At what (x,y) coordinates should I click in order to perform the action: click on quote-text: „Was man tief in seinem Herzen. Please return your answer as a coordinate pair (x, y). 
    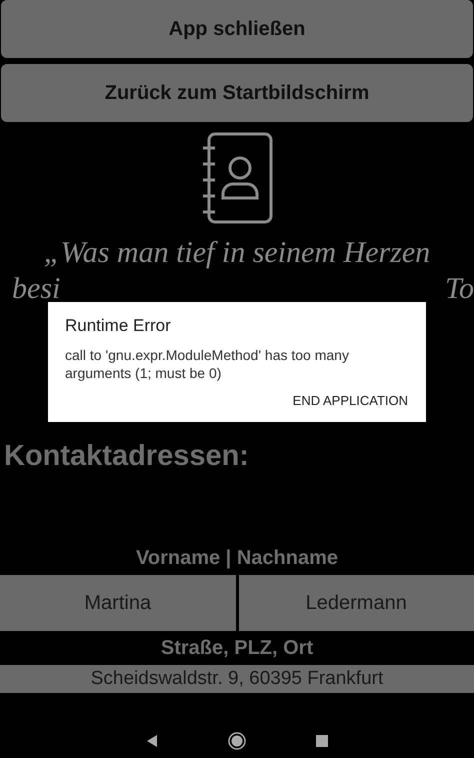
    Looking at the image, I should click on (237, 253).